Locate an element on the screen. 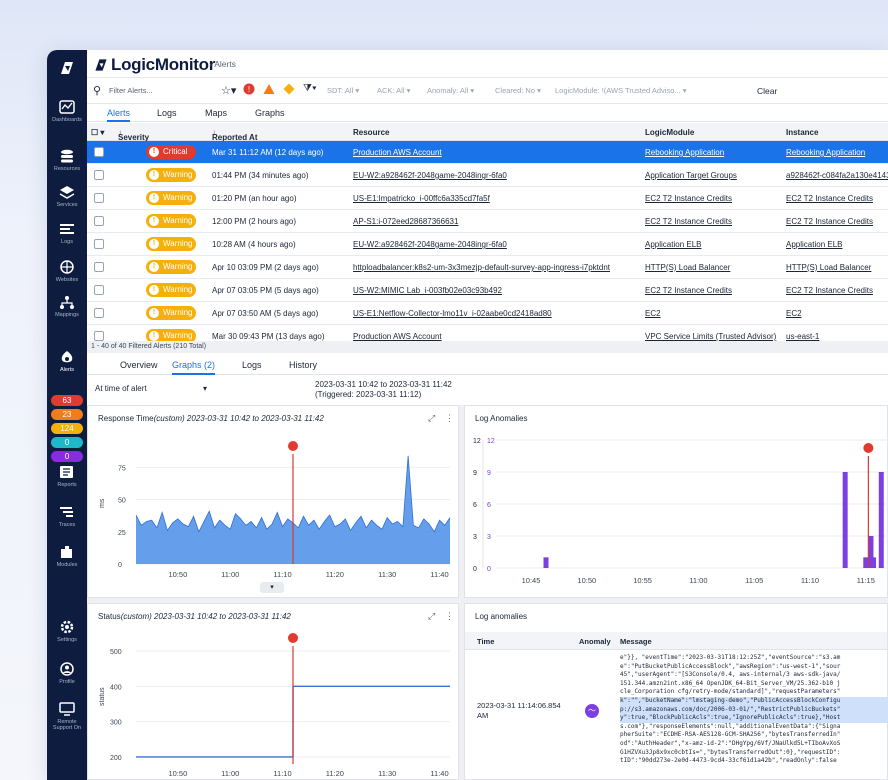 The height and width of the screenshot is (780, 888). instance-link: EC2 is located at coordinates (837, 313).